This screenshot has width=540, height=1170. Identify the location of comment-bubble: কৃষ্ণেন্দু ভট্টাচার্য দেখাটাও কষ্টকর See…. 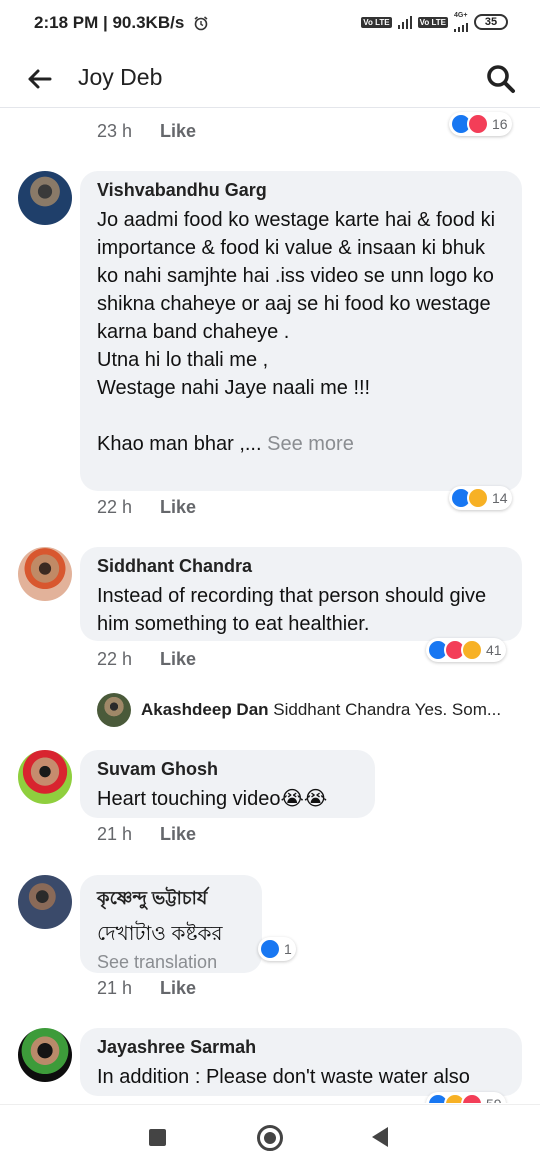
(171, 924).